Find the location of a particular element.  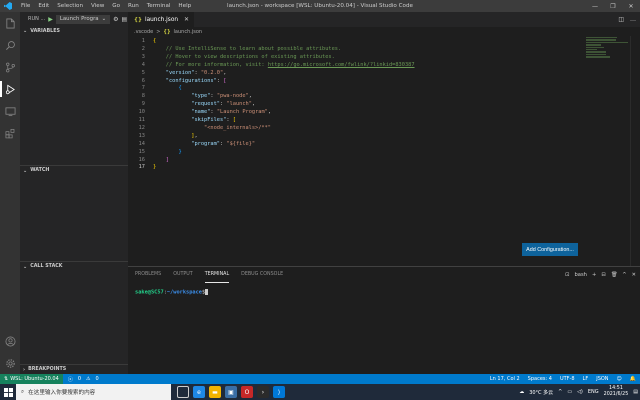

network-icon: ▭ is located at coordinates (569, 392).